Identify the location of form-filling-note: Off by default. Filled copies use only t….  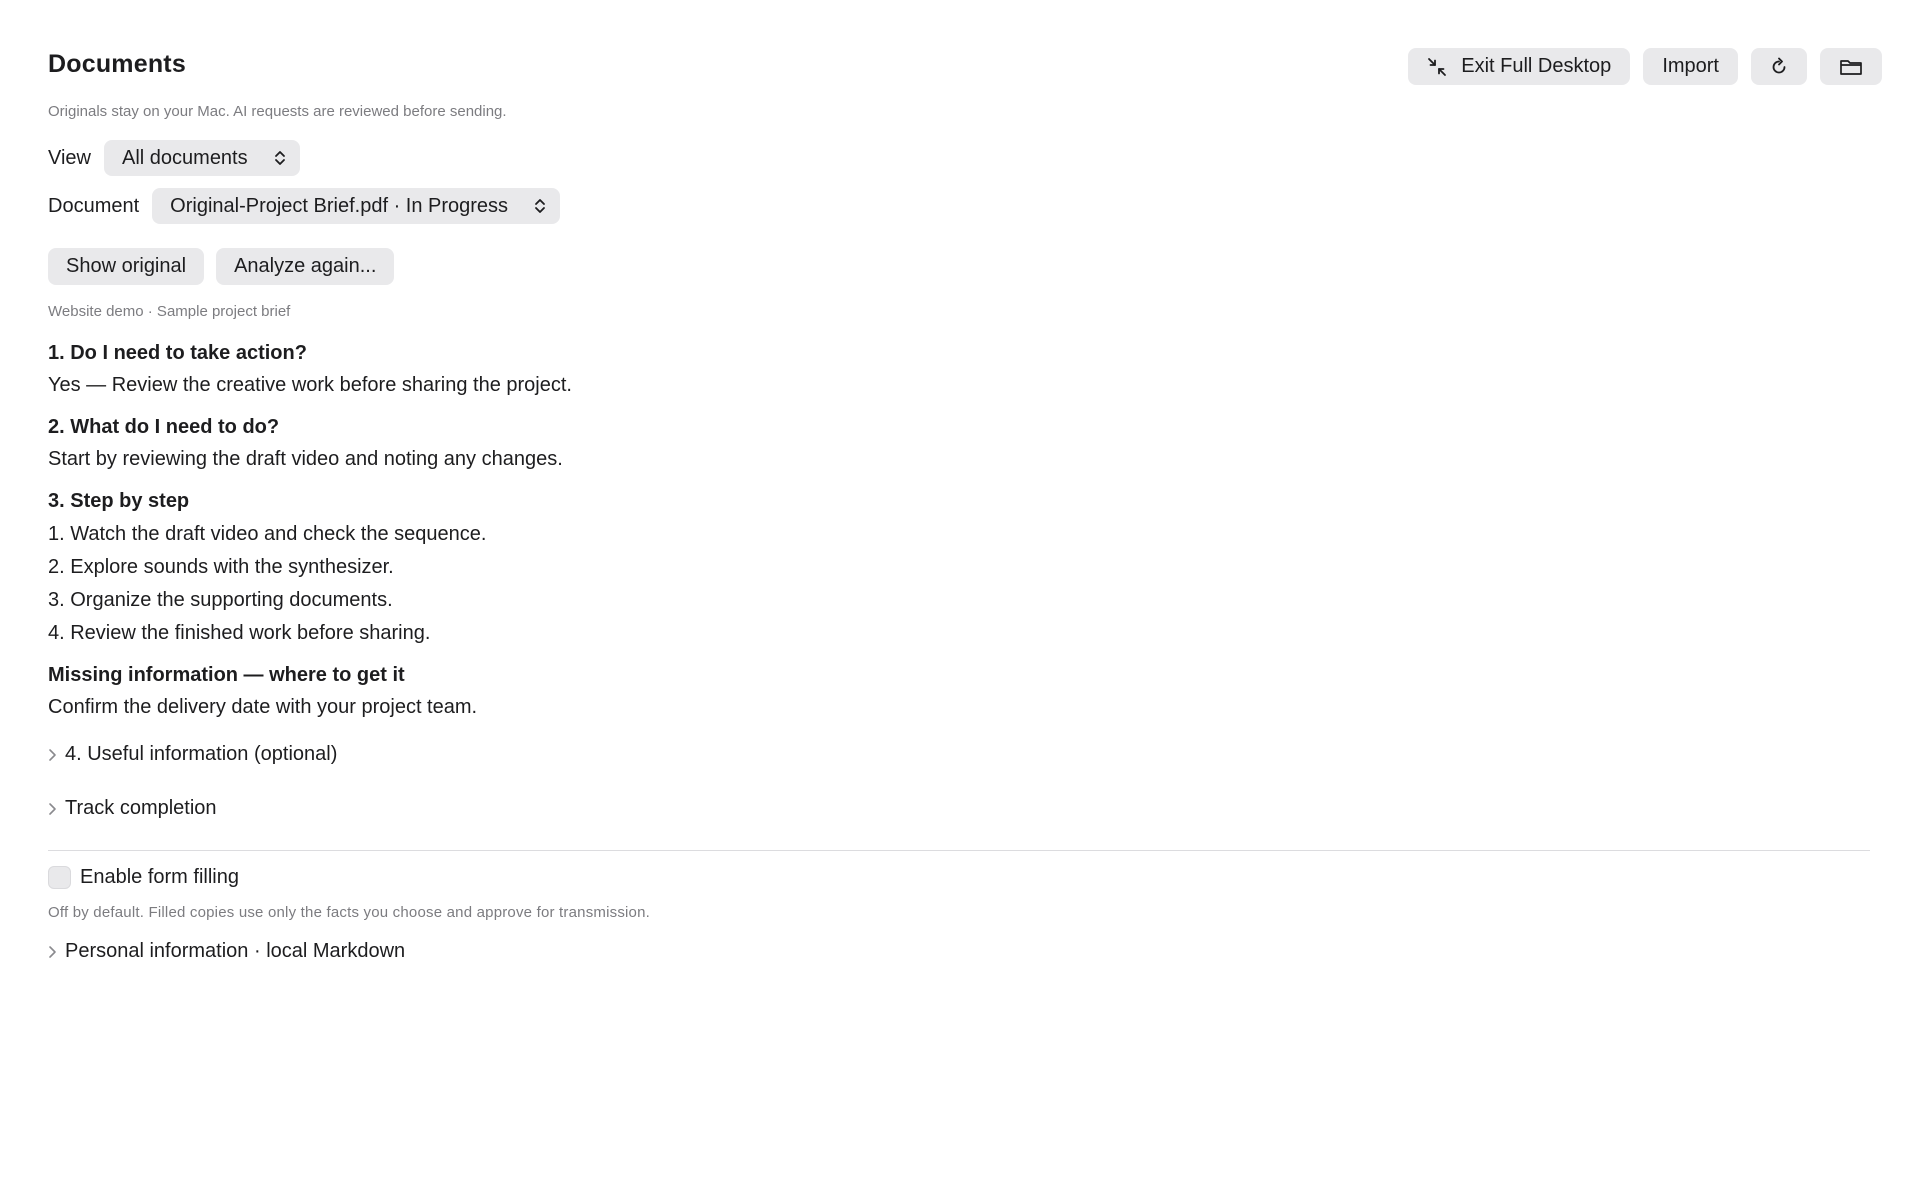
(349, 912).